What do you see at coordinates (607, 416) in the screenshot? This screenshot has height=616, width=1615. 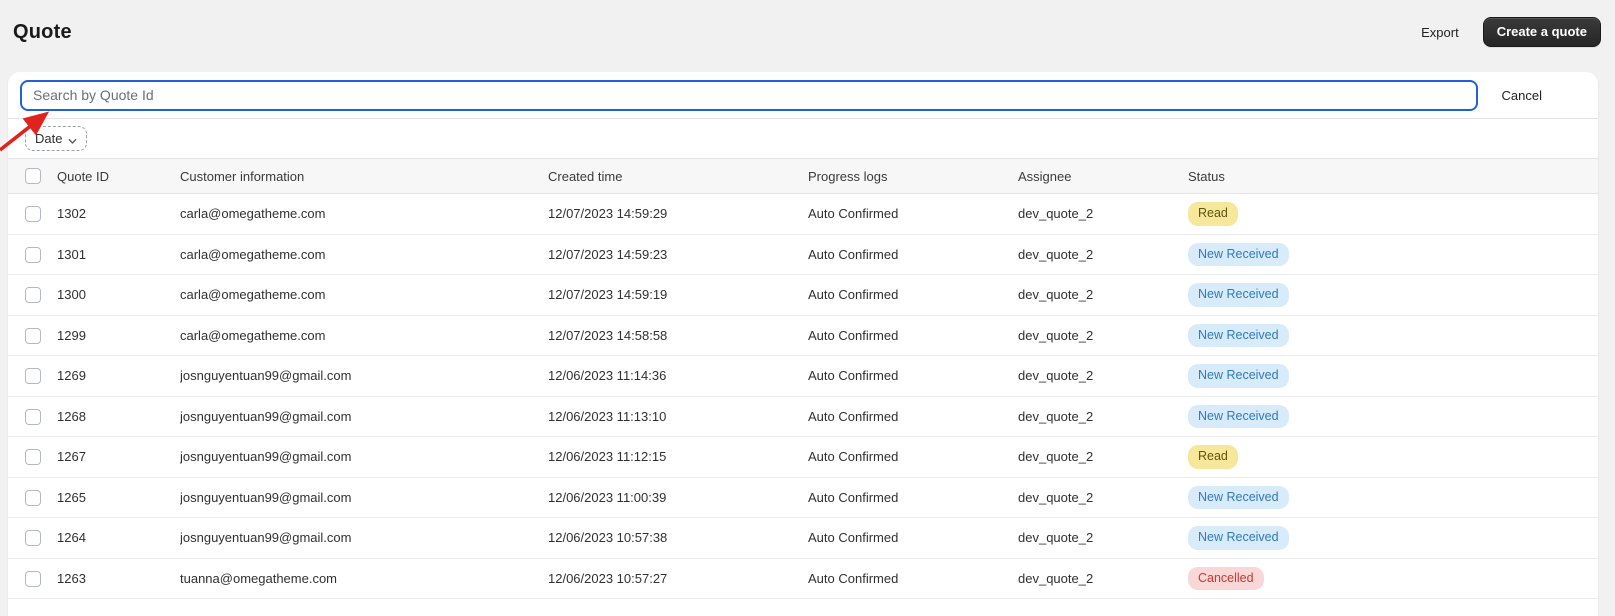 I see `created-time-cell: 12/06/2023 11:13:10` at bounding box center [607, 416].